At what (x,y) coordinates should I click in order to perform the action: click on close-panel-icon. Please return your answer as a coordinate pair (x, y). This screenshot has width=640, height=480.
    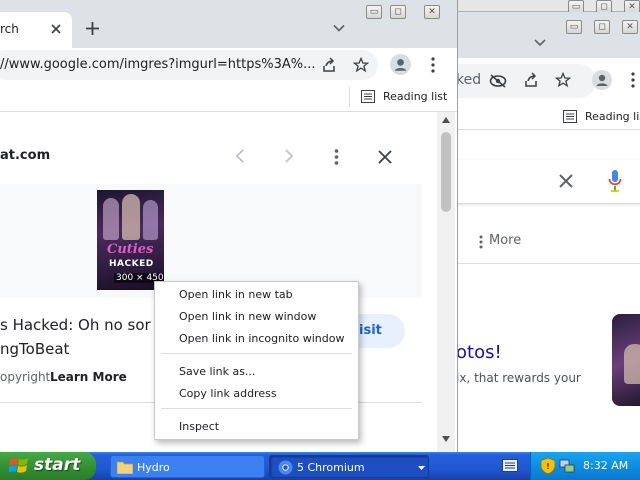
    Looking at the image, I should click on (385, 157).